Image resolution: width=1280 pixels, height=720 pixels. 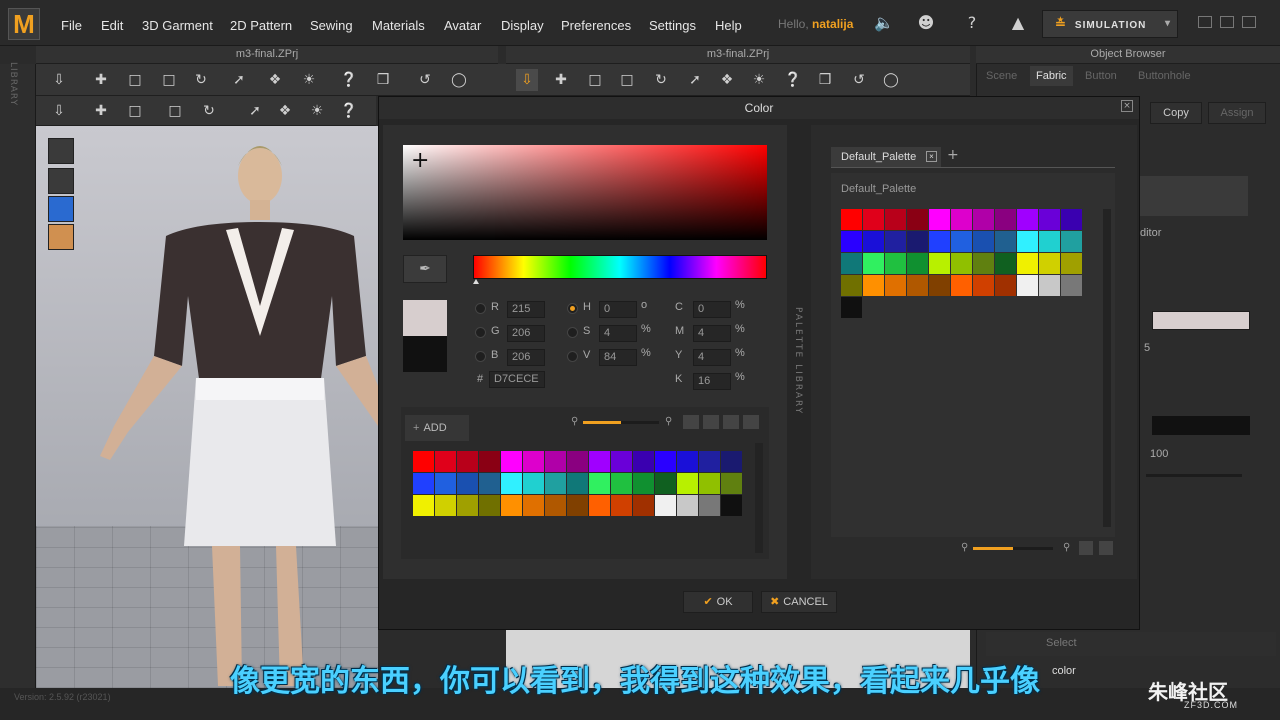 What do you see at coordinates (317, 111) in the screenshot?
I see `t3d2-tool-icon-7: ☀` at bounding box center [317, 111].